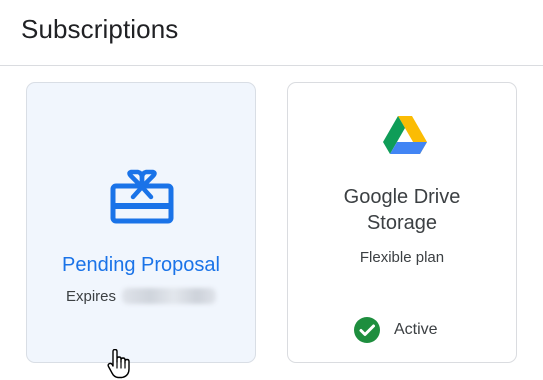  Describe the element at coordinates (169, 296) in the screenshot. I see `expires-date-redacted` at that location.